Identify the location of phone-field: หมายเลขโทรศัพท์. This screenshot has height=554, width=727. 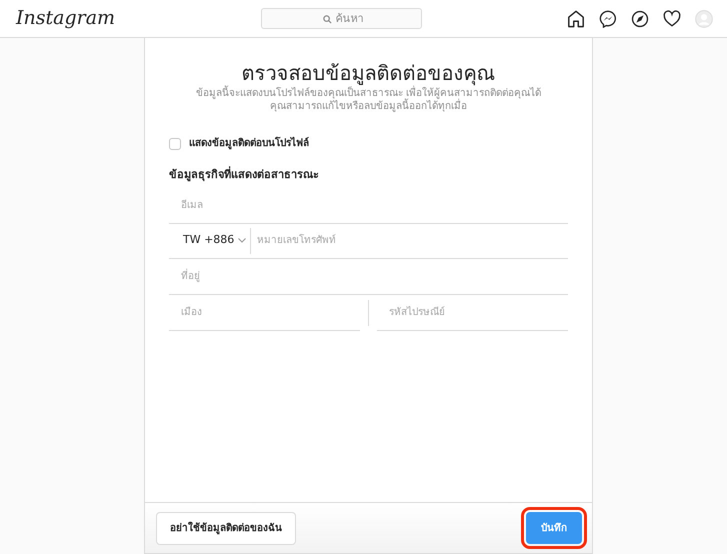
(409, 240).